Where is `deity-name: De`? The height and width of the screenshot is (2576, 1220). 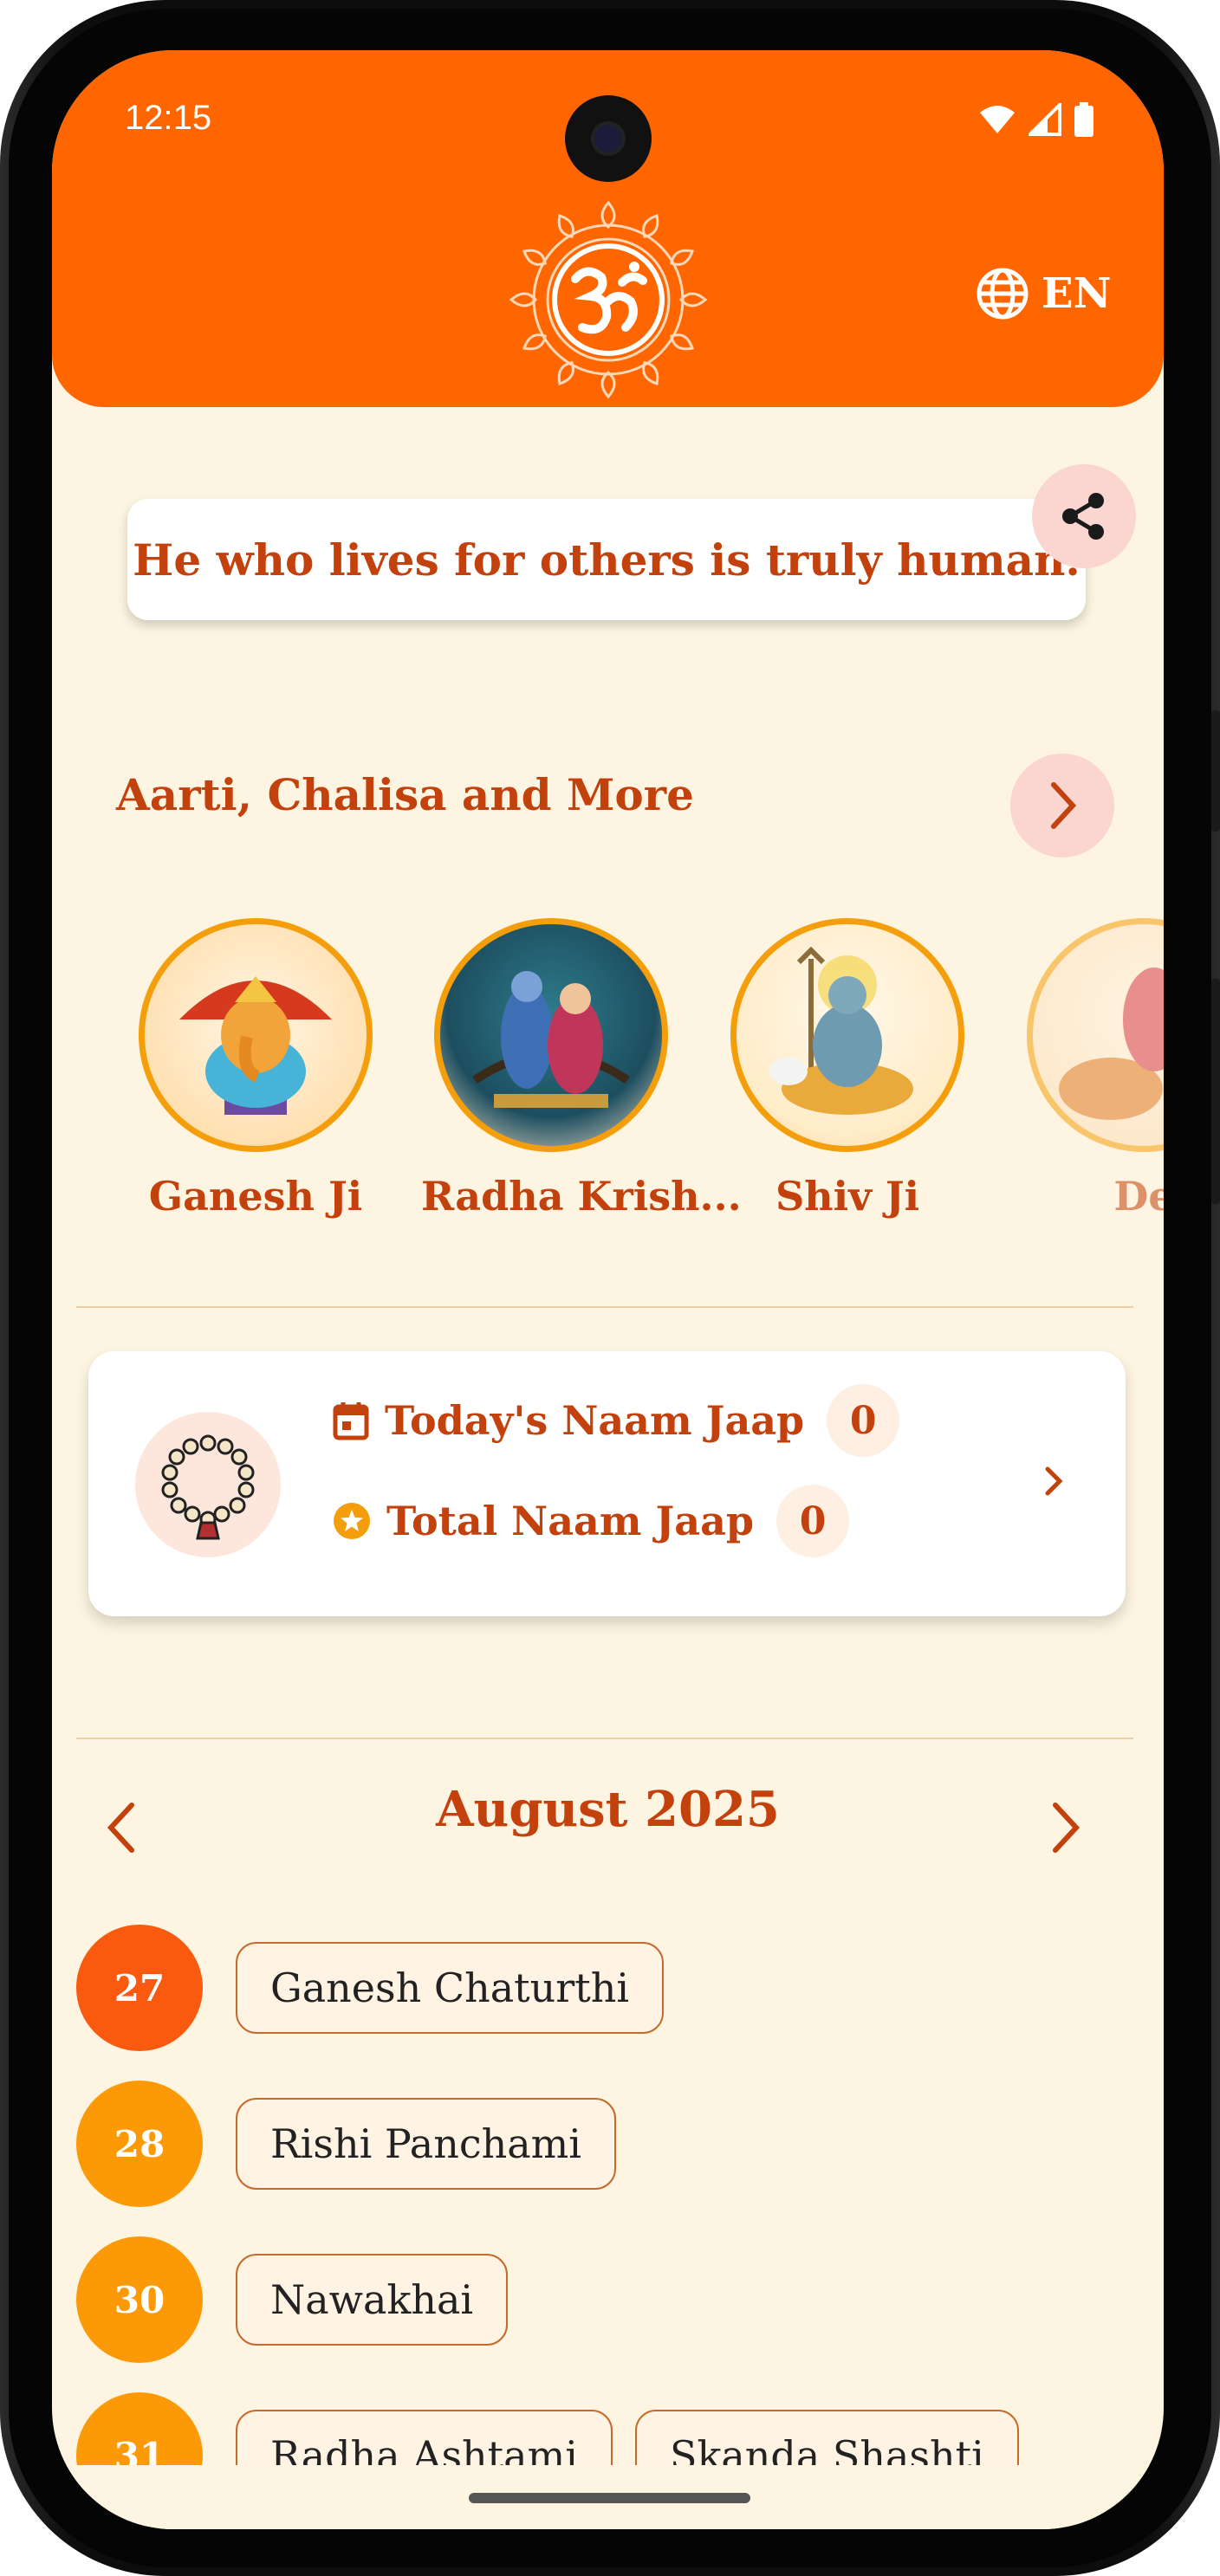
deity-name: De is located at coordinates (1138, 1196).